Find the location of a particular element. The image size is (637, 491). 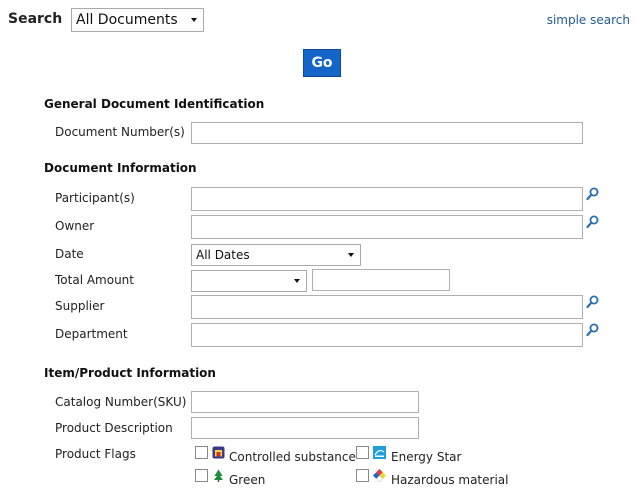

document-number-input is located at coordinates (387, 133).